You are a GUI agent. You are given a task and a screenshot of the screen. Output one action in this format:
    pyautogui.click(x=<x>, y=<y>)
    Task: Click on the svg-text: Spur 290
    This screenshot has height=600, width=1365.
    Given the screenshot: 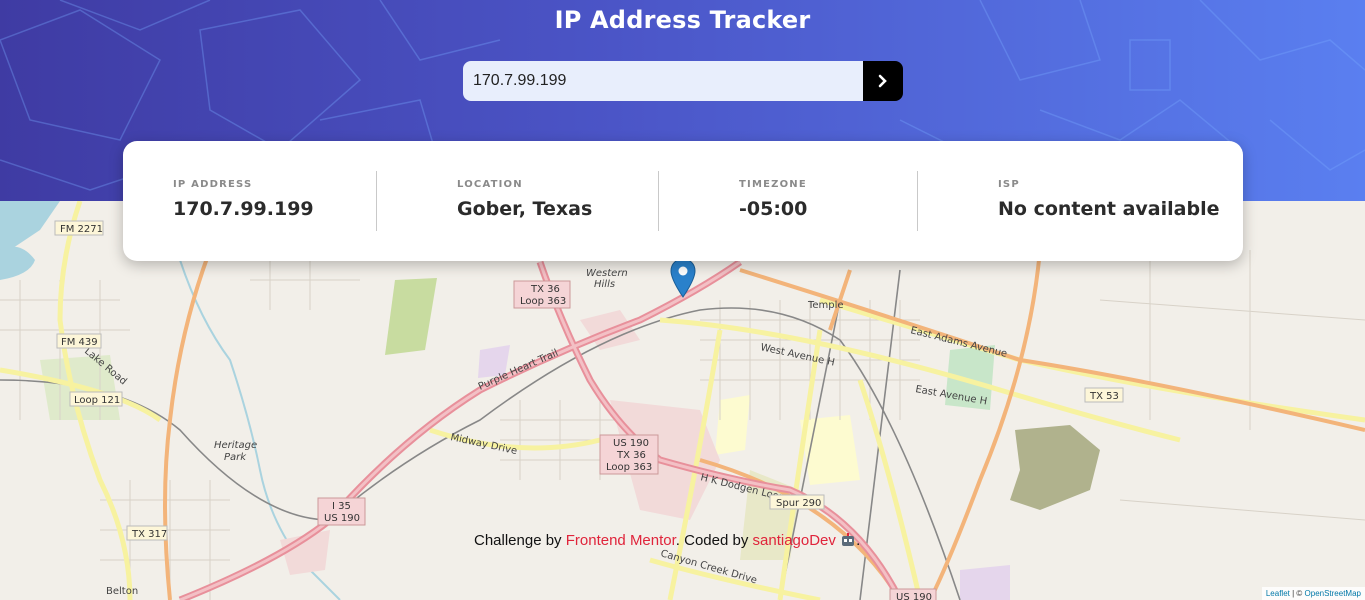 What is the action you would take?
    pyautogui.click(x=798, y=503)
    